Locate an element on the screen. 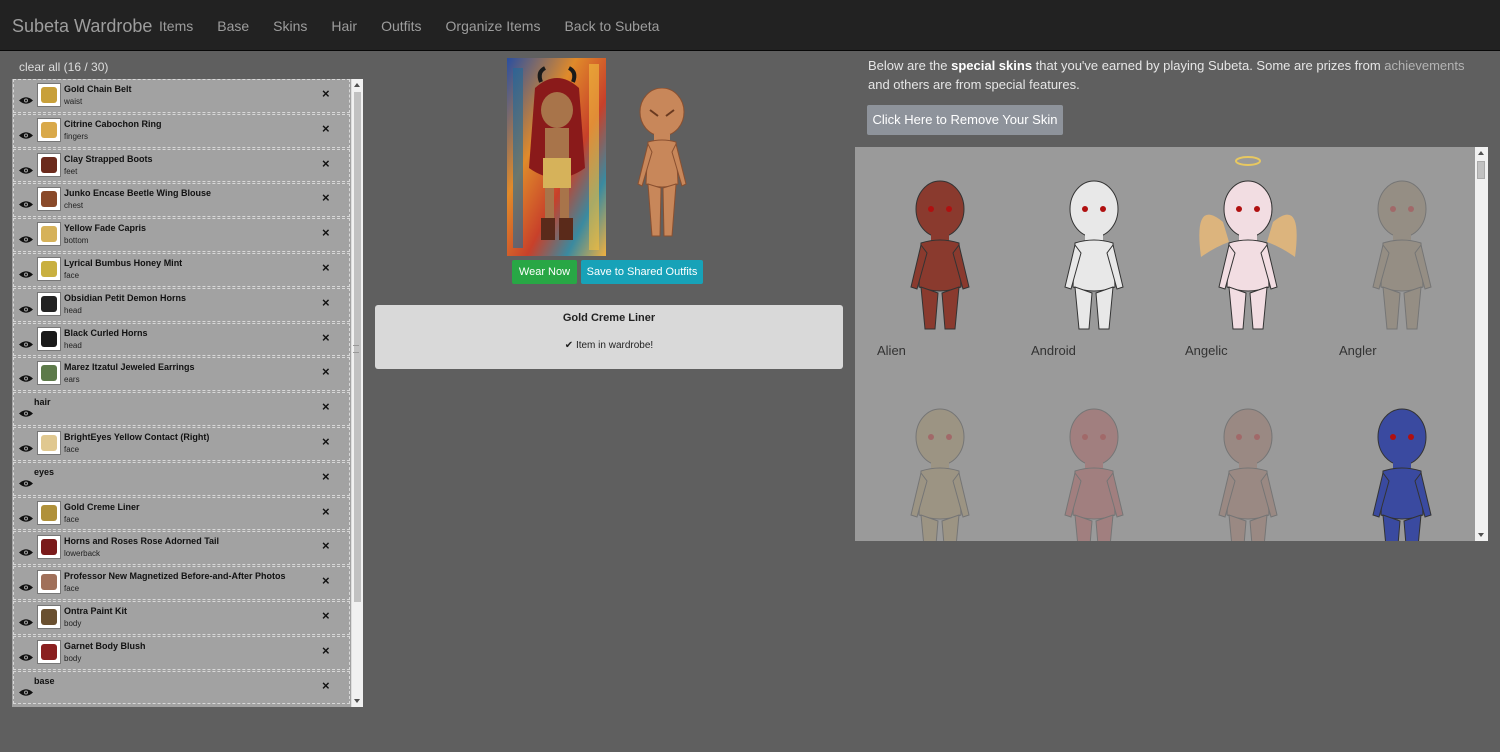 The image size is (1500, 752). scroll-down-arrow-icon is located at coordinates (357, 701).